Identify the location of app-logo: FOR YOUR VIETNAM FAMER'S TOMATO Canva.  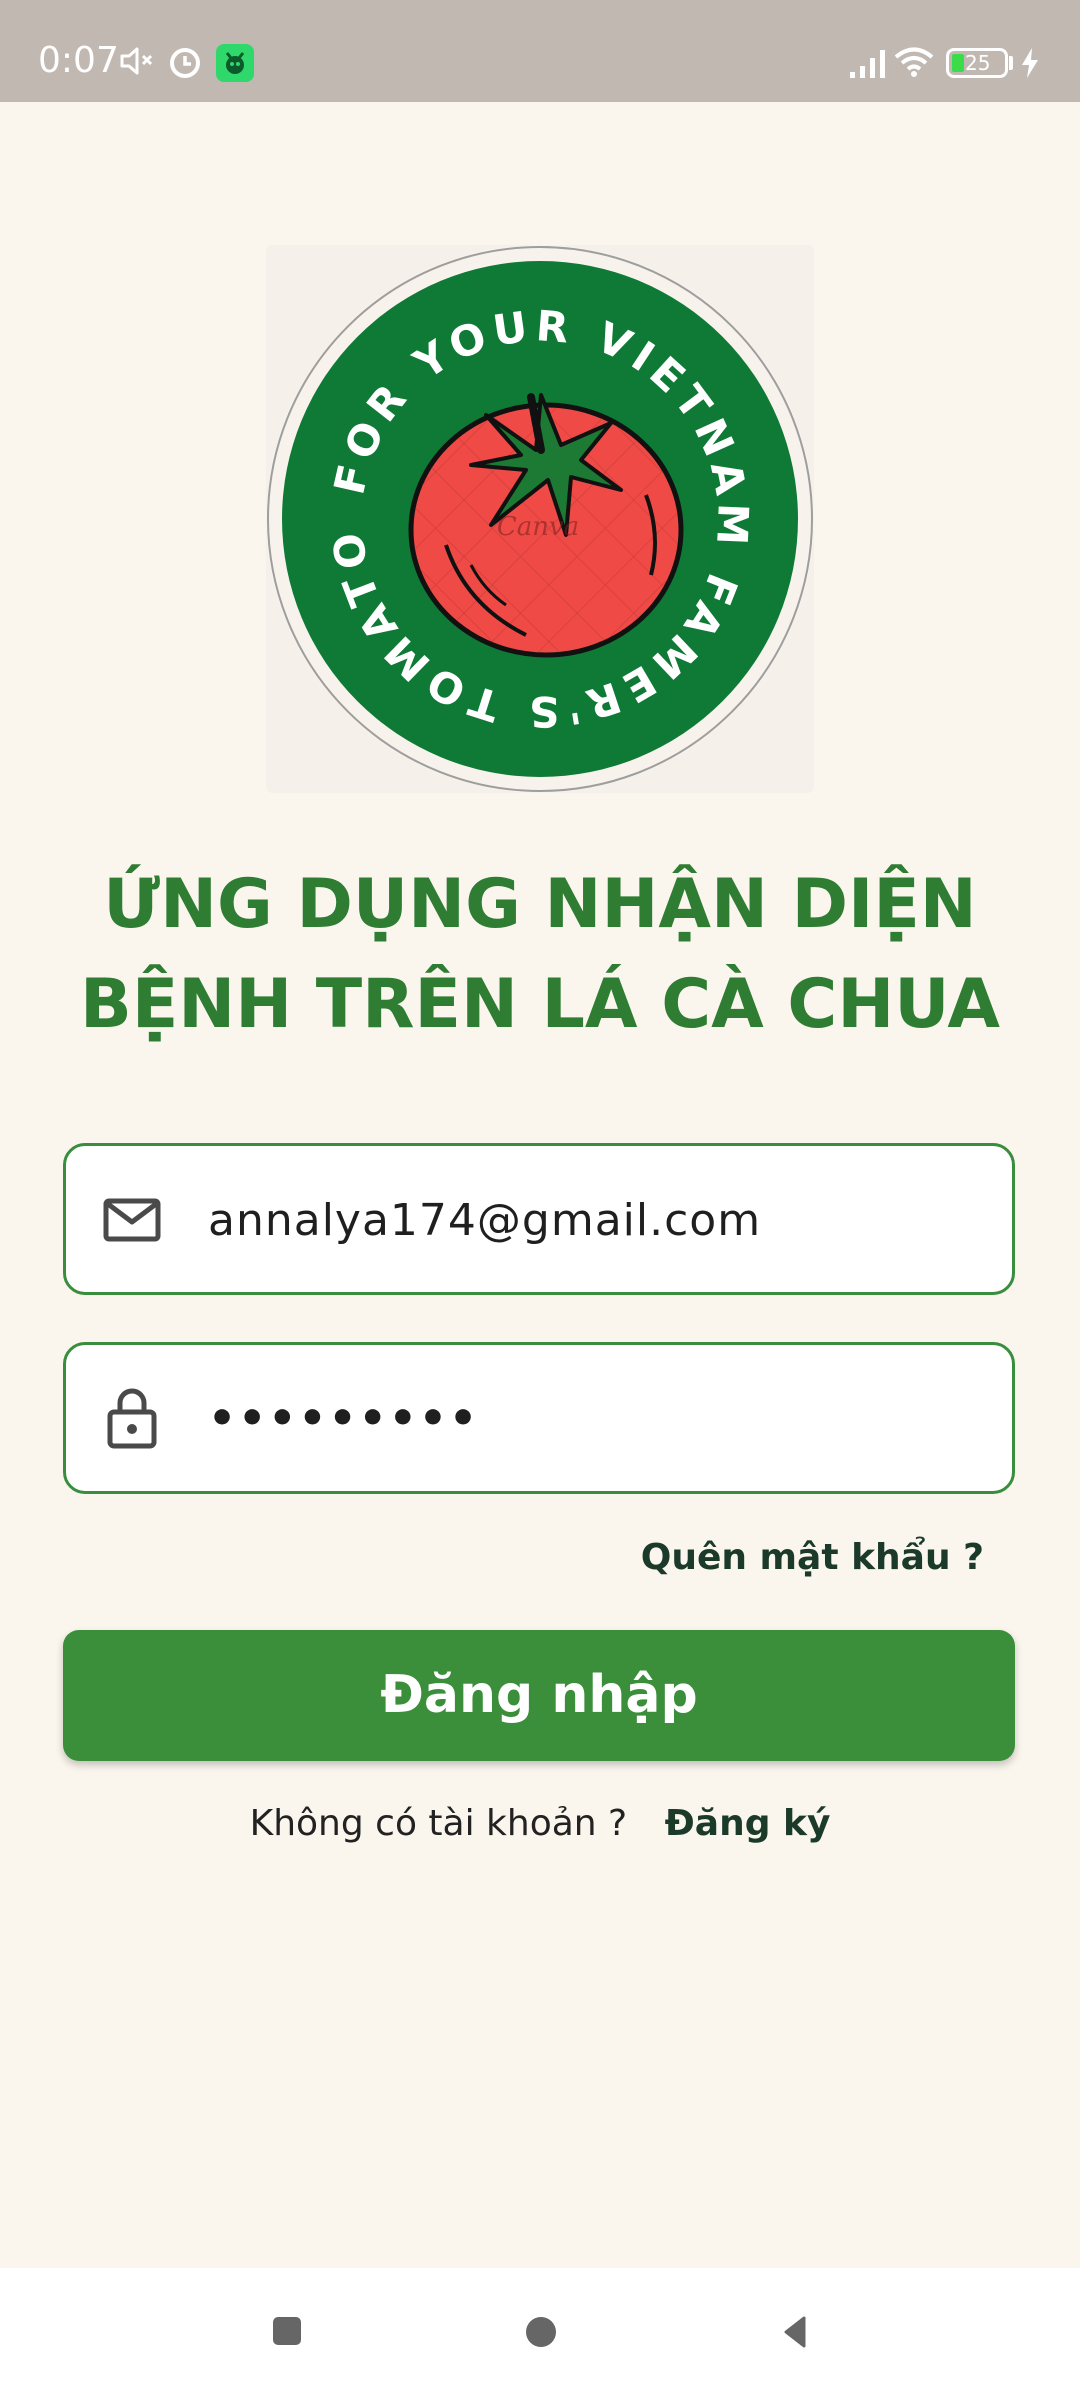
(540, 519).